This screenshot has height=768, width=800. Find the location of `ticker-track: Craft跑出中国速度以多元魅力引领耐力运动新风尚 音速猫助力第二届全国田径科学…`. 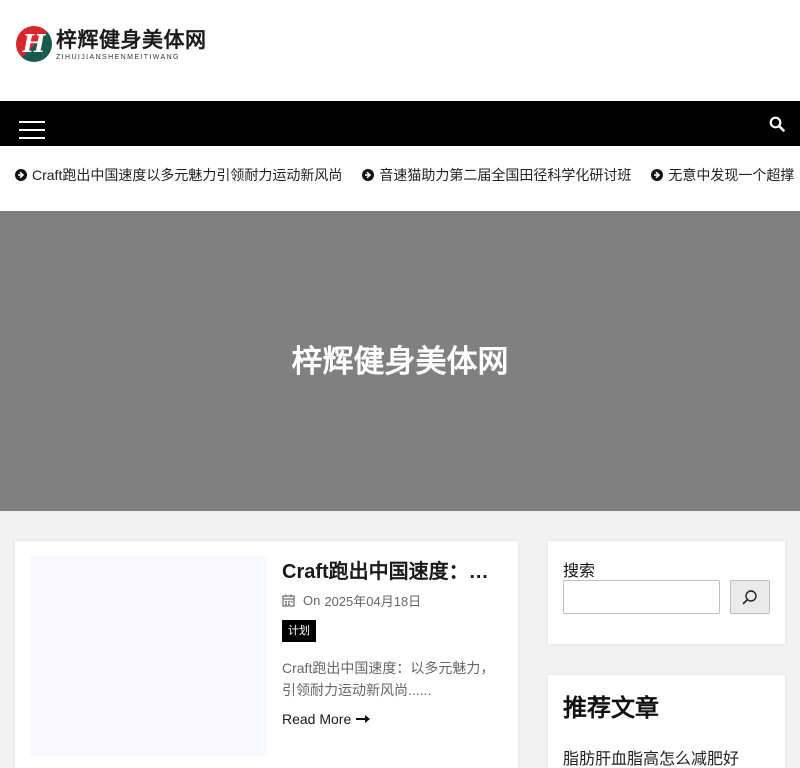

ticker-track: Craft跑出中国速度以多元魅力引领耐力运动新风尚 音速猫助力第二届全国田径科学… is located at coordinates (407, 175).